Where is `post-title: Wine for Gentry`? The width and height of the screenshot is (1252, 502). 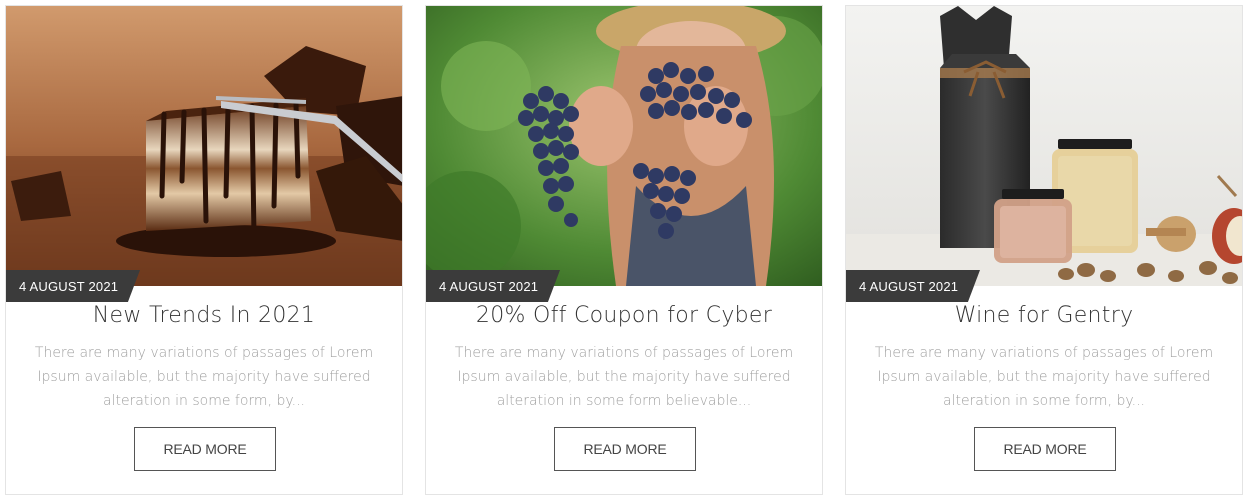 post-title: Wine for Gentry is located at coordinates (1044, 315).